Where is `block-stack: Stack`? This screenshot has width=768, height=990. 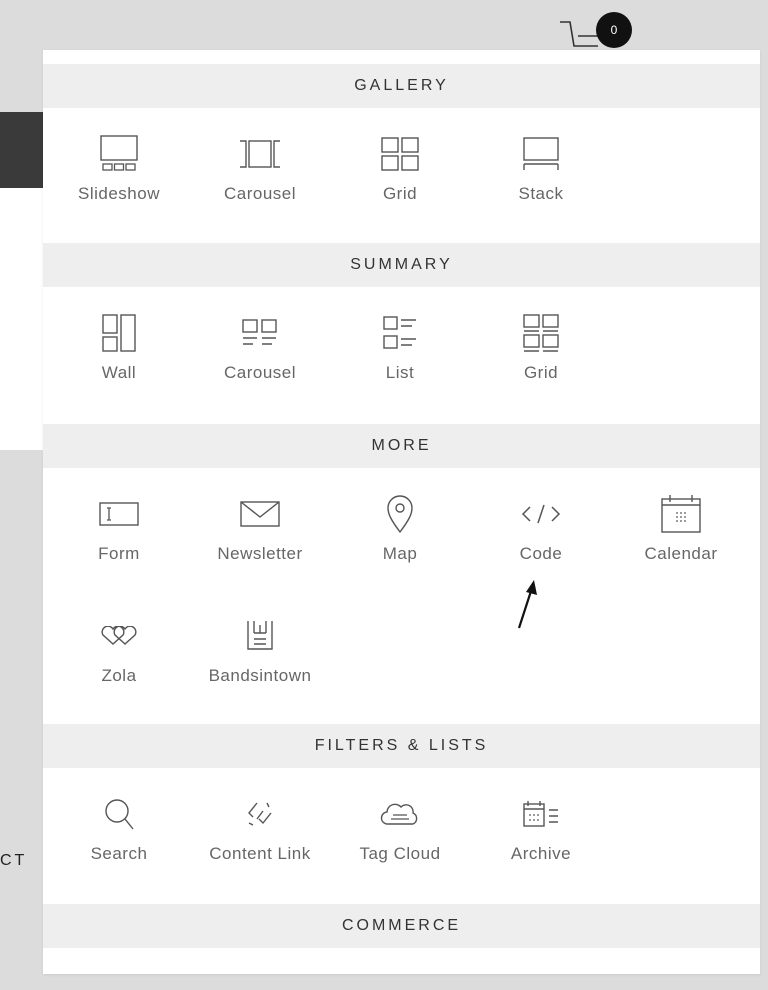
block-stack: Stack is located at coordinates (541, 187).